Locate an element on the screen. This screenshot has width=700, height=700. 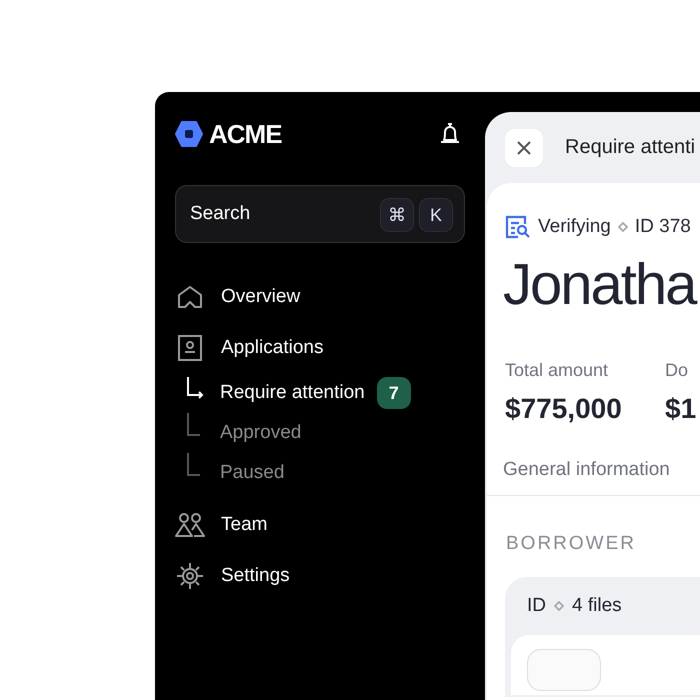
section-heading: BORROWER is located at coordinates (571, 544).